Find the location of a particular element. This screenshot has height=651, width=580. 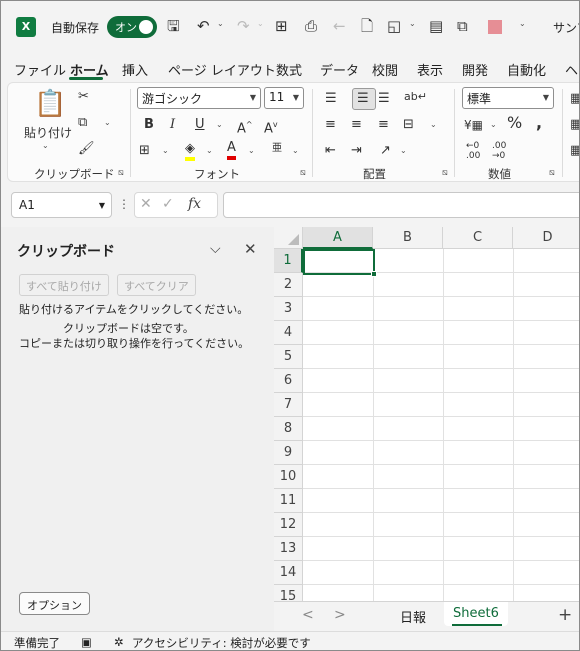

row-header: 14 is located at coordinates (288, 573).